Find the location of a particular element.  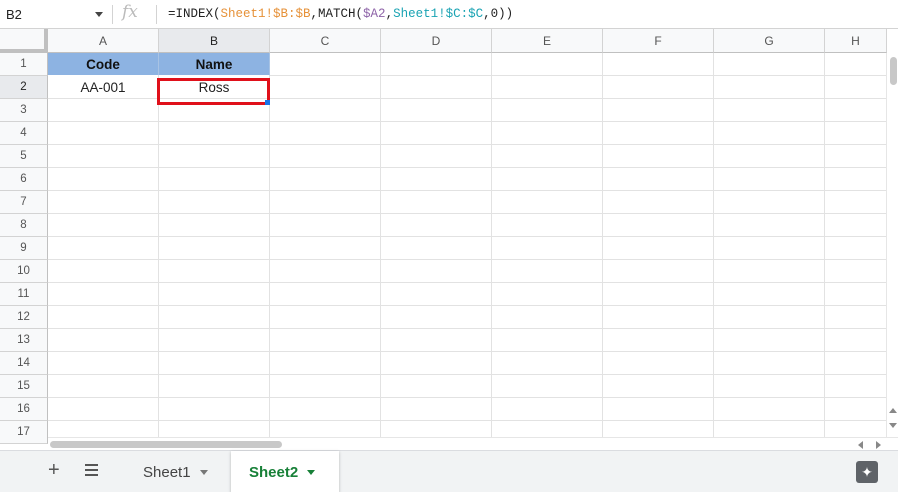

scroll-left-icon is located at coordinates (860, 445).